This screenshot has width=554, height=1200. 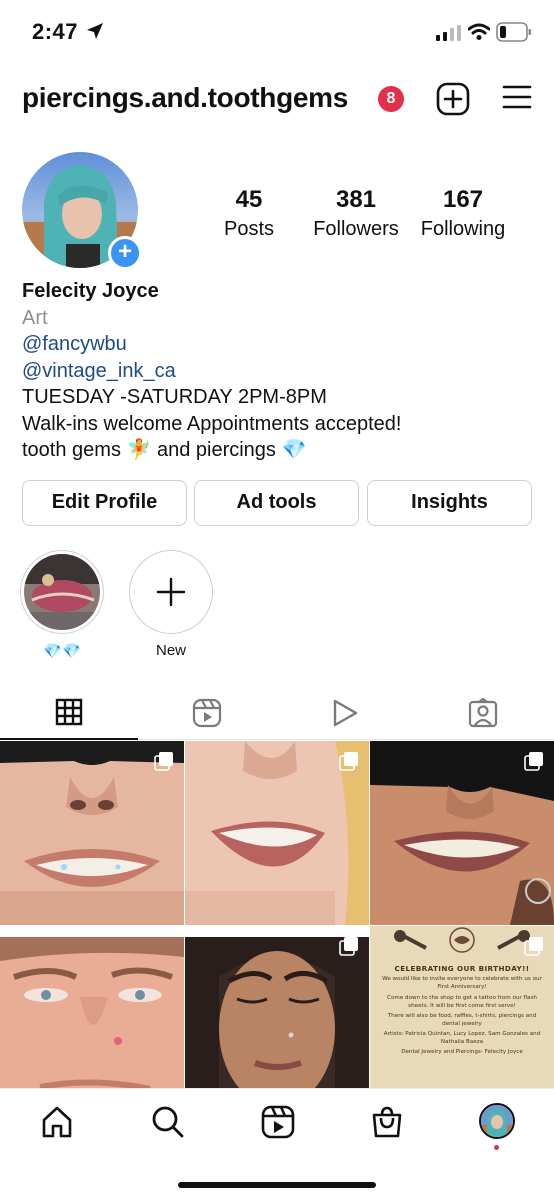 What do you see at coordinates (276, 503) in the screenshot?
I see `ad-tools-button: Ad tools` at bounding box center [276, 503].